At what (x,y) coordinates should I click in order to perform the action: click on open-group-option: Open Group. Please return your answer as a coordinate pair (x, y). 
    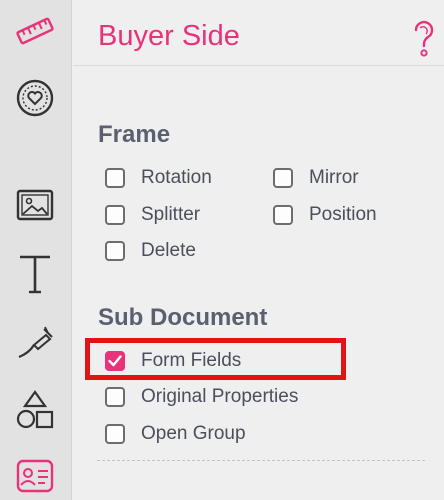
    Looking at the image, I should click on (175, 434).